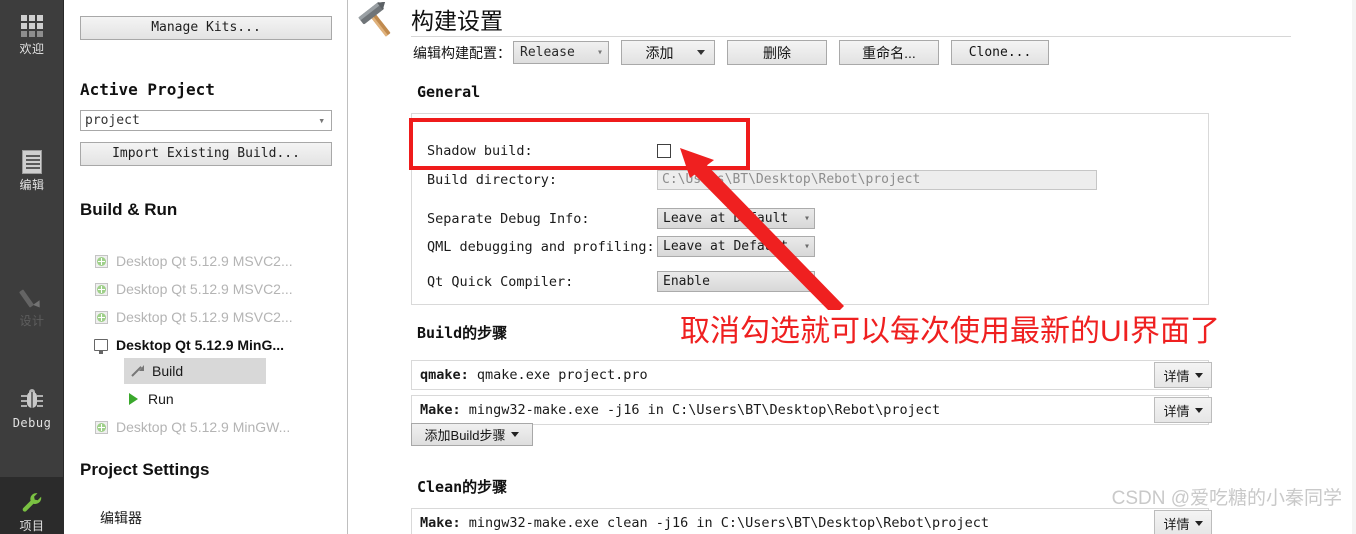  What do you see at coordinates (449, 92) in the screenshot?
I see `general-section-heading: General` at bounding box center [449, 92].